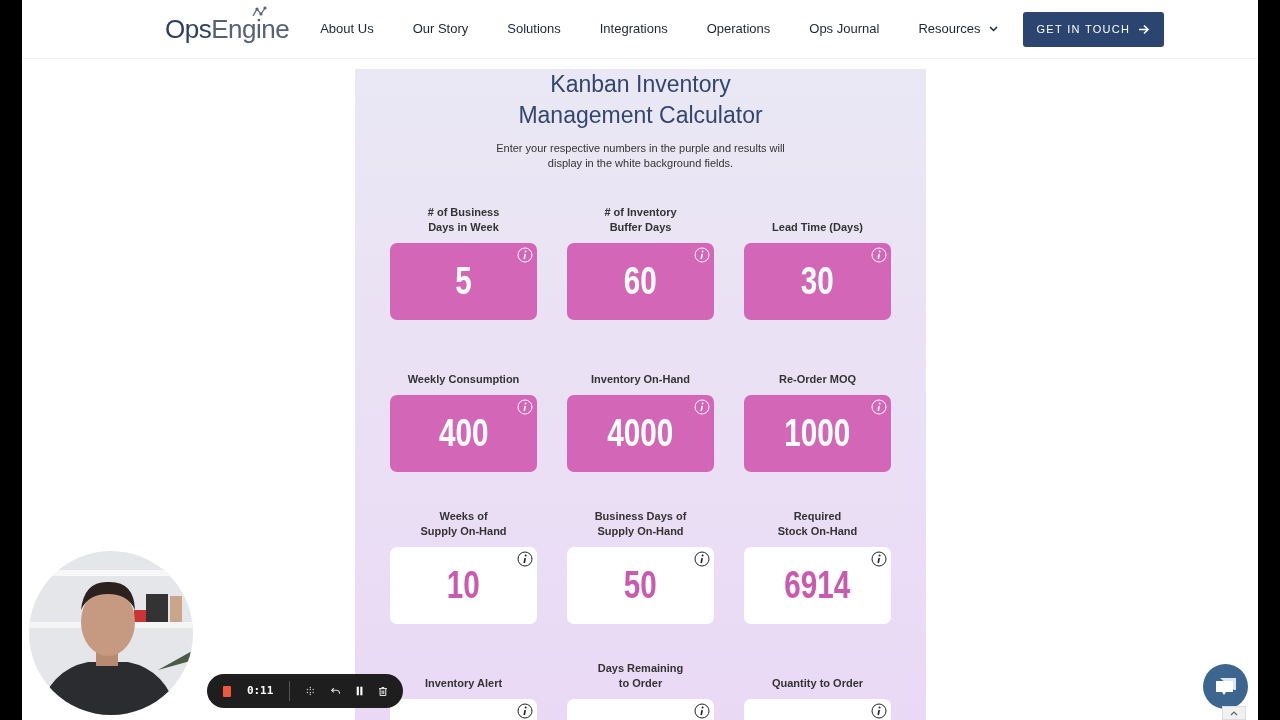  I want to click on nav-link: Solutions, so click(534, 29).